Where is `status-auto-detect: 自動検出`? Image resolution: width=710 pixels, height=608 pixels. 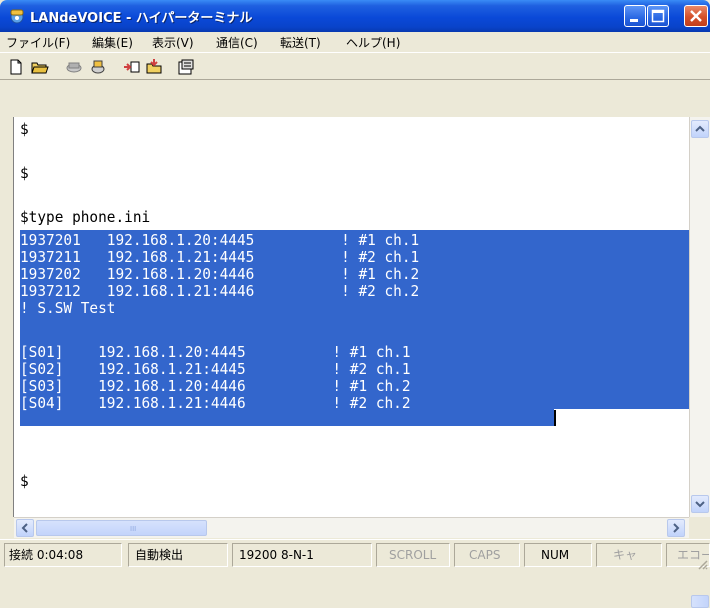
status-auto-detect: 自動検出 is located at coordinates (178, 555).